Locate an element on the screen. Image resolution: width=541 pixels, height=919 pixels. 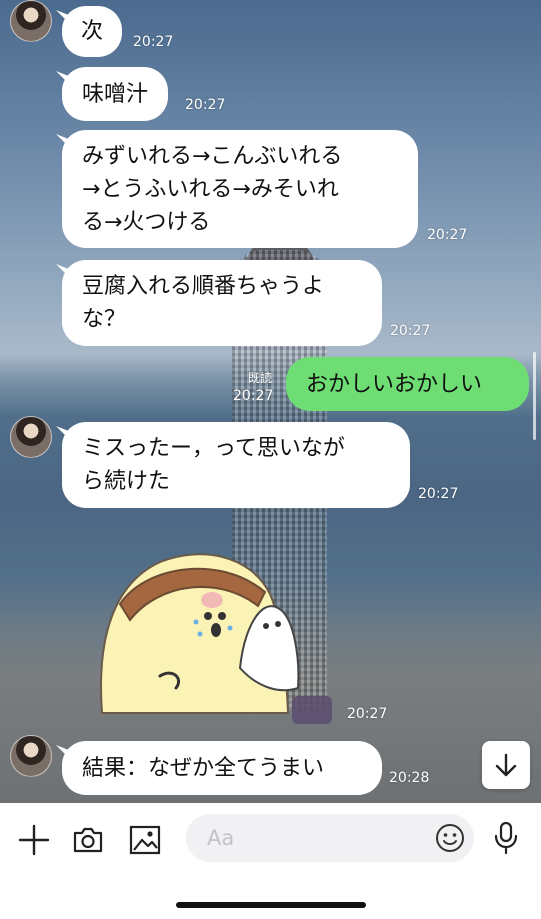
message-text: ら続けた is located at coordinates (126, 481).